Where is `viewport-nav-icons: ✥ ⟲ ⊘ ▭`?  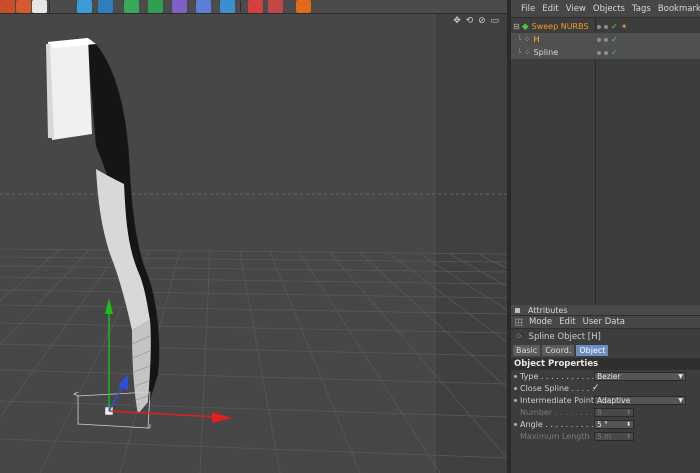 viewport-nav-icons: ✥ ⟲ ⊘ ▭ is located at coordinates (476, 21).